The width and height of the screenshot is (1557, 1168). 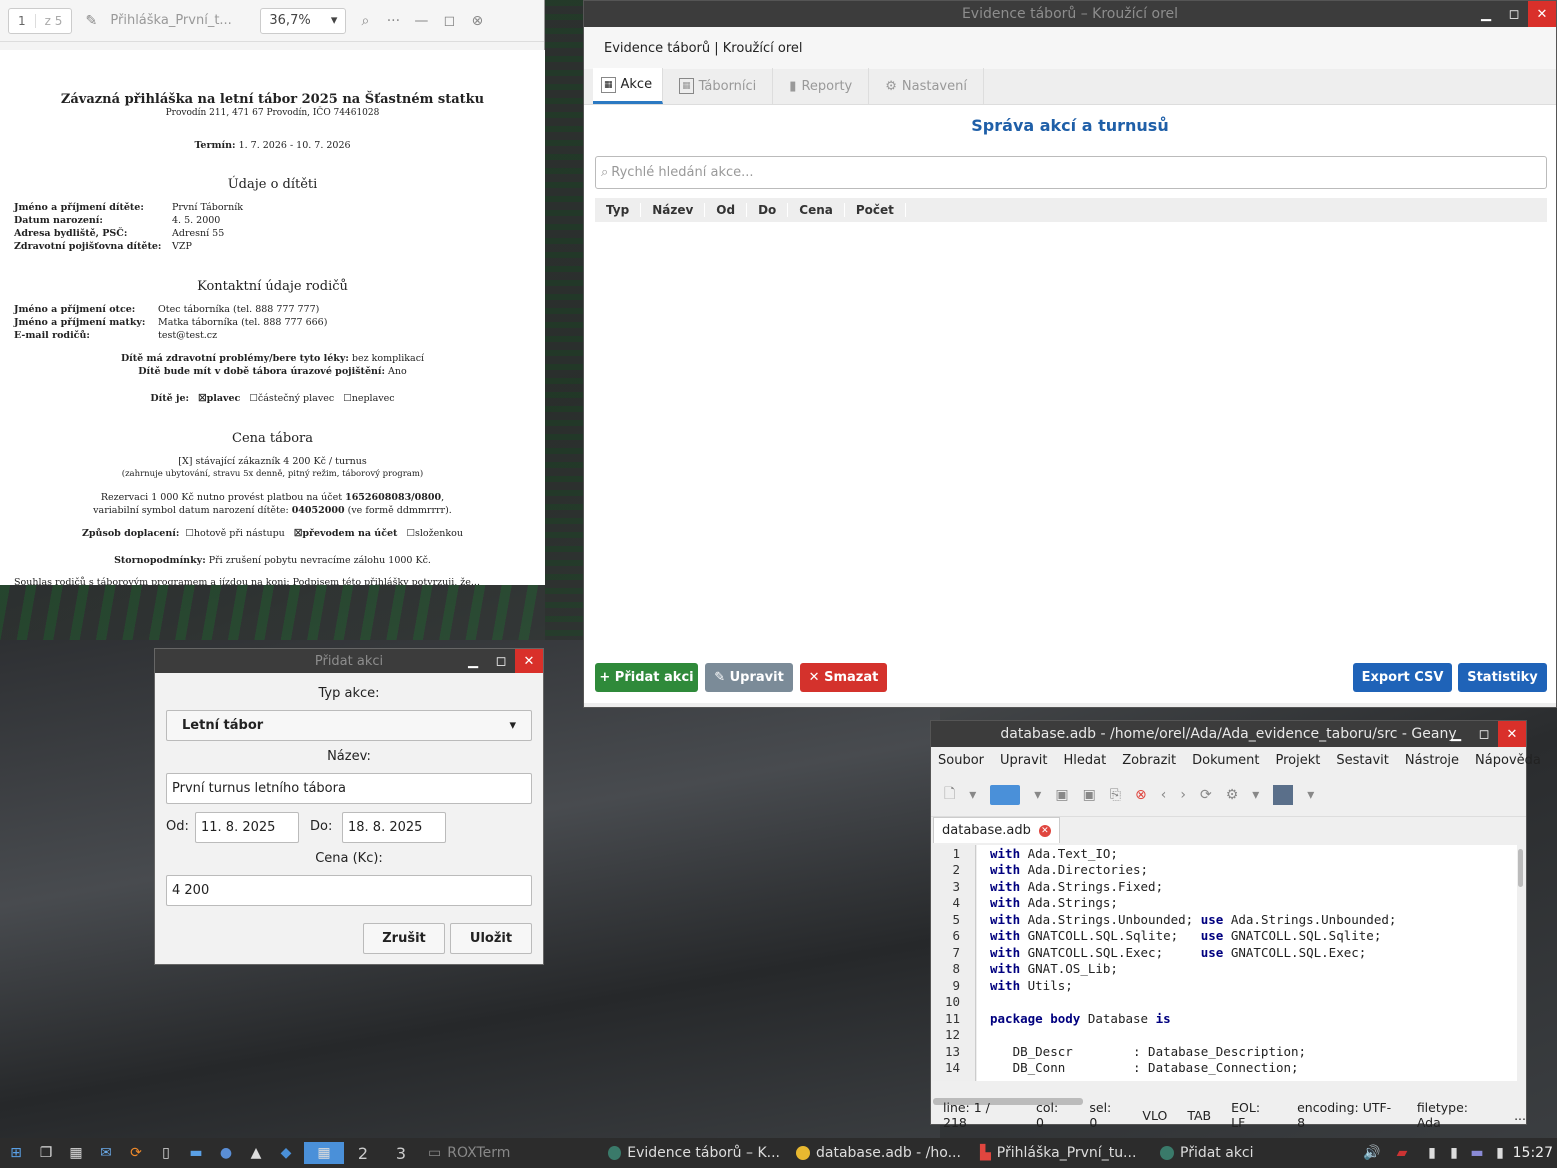 I want to click on inkscape-icon: ▲, so click(x=256, y=1153).